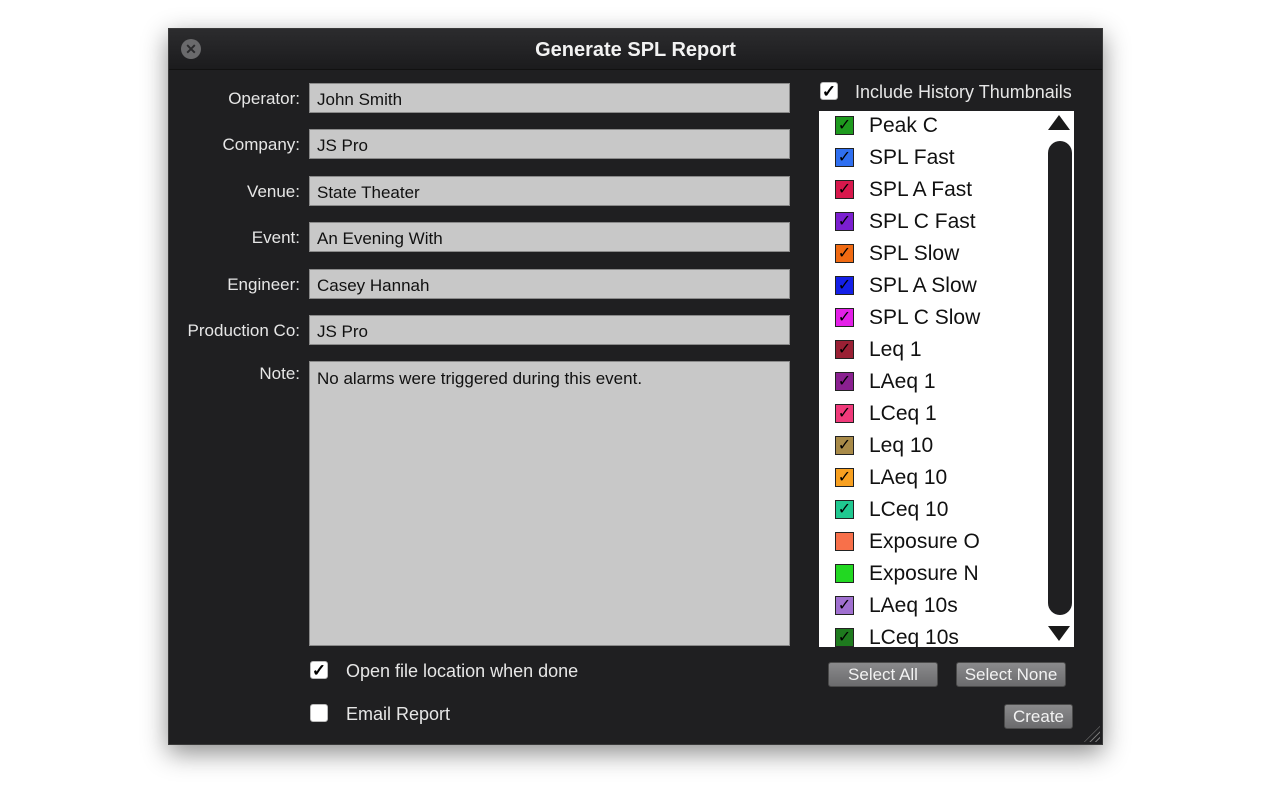 The width and height of the screenshot is (1270, 785). What do you see at coordinates (963, 92) in the screenshot?
I see `include-history-thumbnails-label: Include History Thumbnails` at bounding box center [963, 92].